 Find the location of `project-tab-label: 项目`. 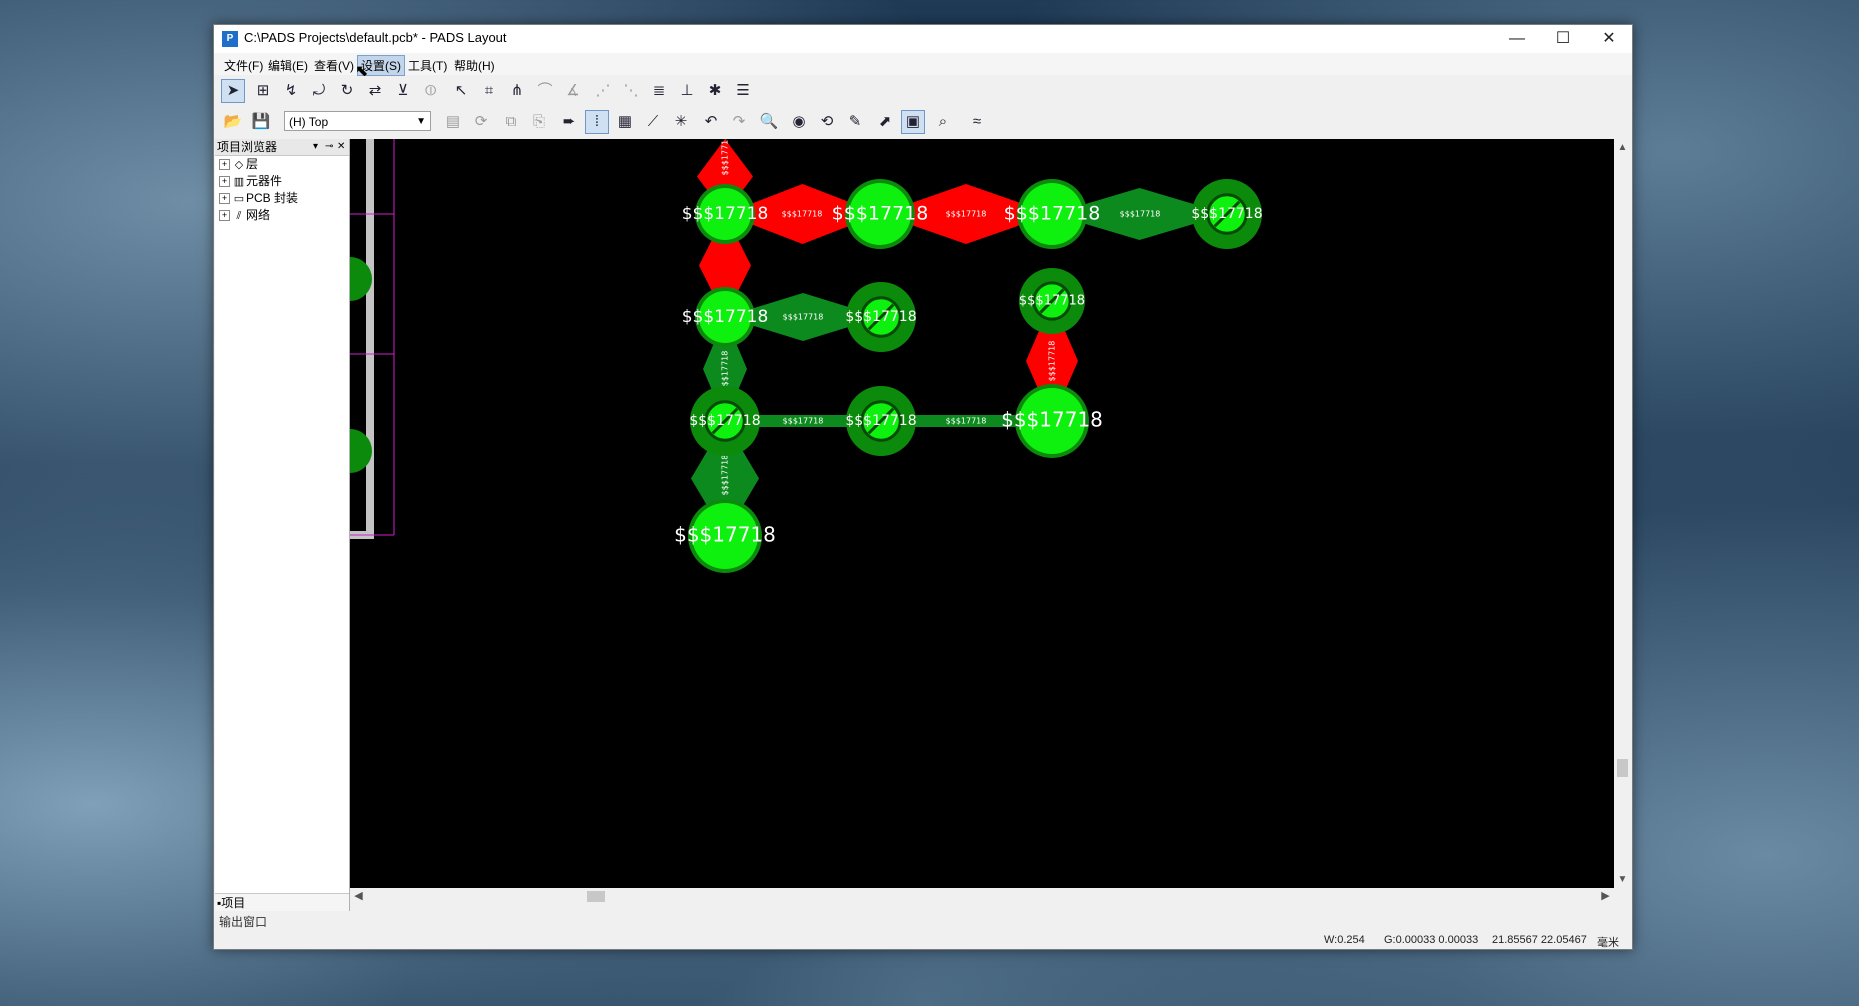

project-tab-label: 项目 is located at coordinates (233, 903).